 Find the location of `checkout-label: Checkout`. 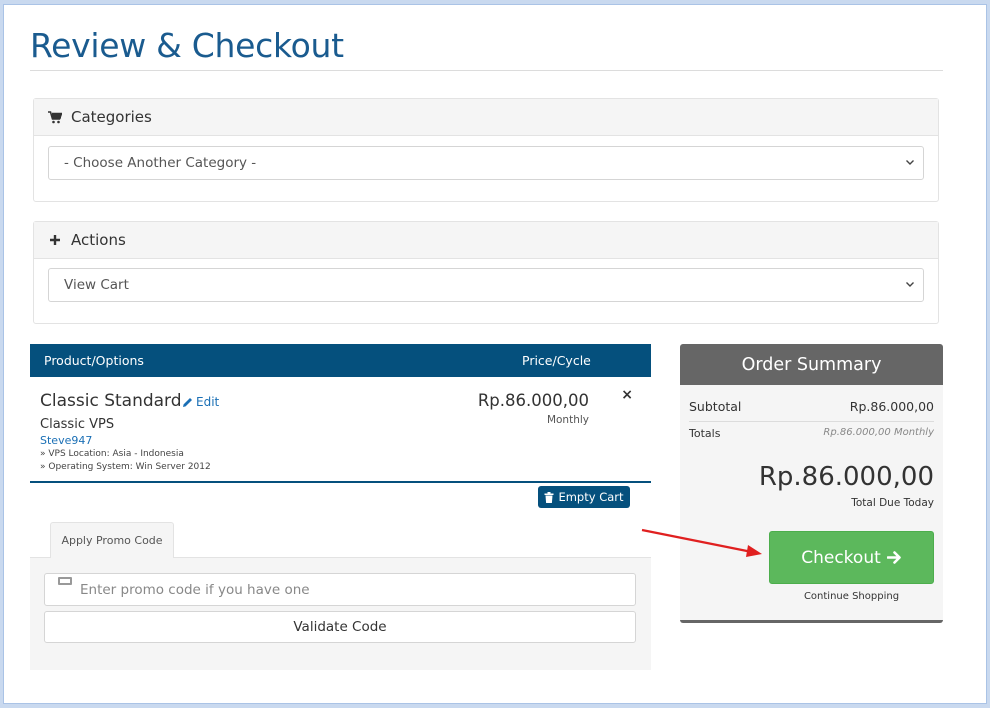

checkout-label: Checkout is located at coordinates (841, 557).